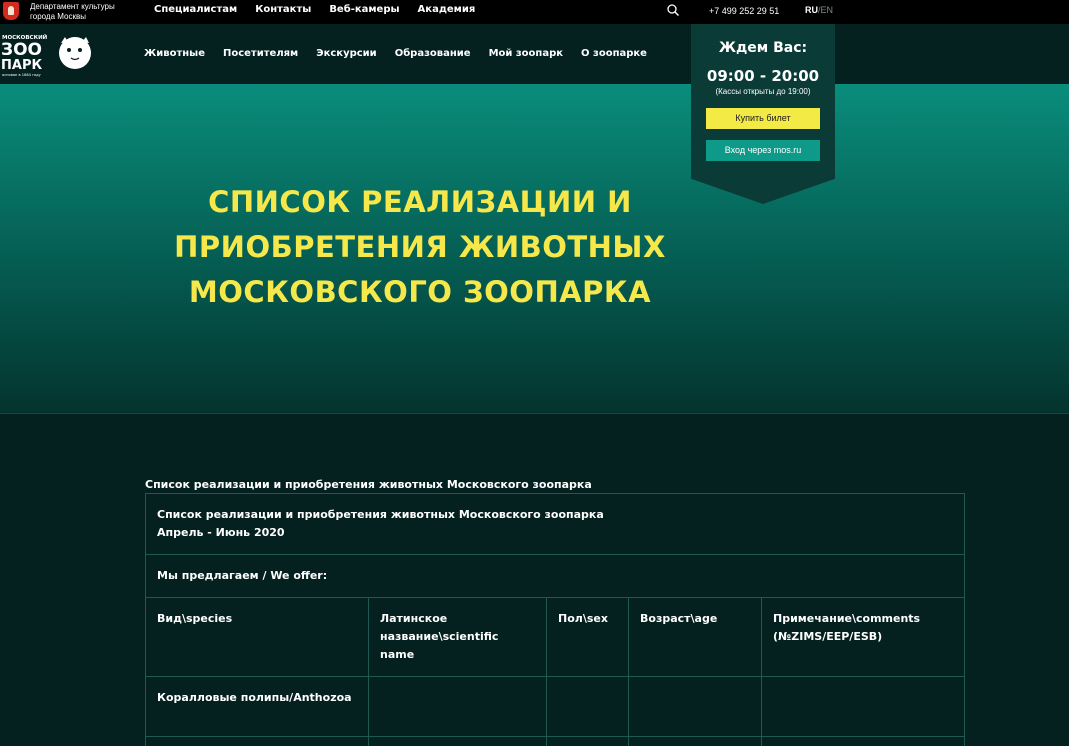 Image resolution: width=1069 pixels, height=746 pixels. What do you see at coordinates (346, 53) in the screenshot?
I see `nav-excursions: Экскурсии` at bounding box center [346, 53].